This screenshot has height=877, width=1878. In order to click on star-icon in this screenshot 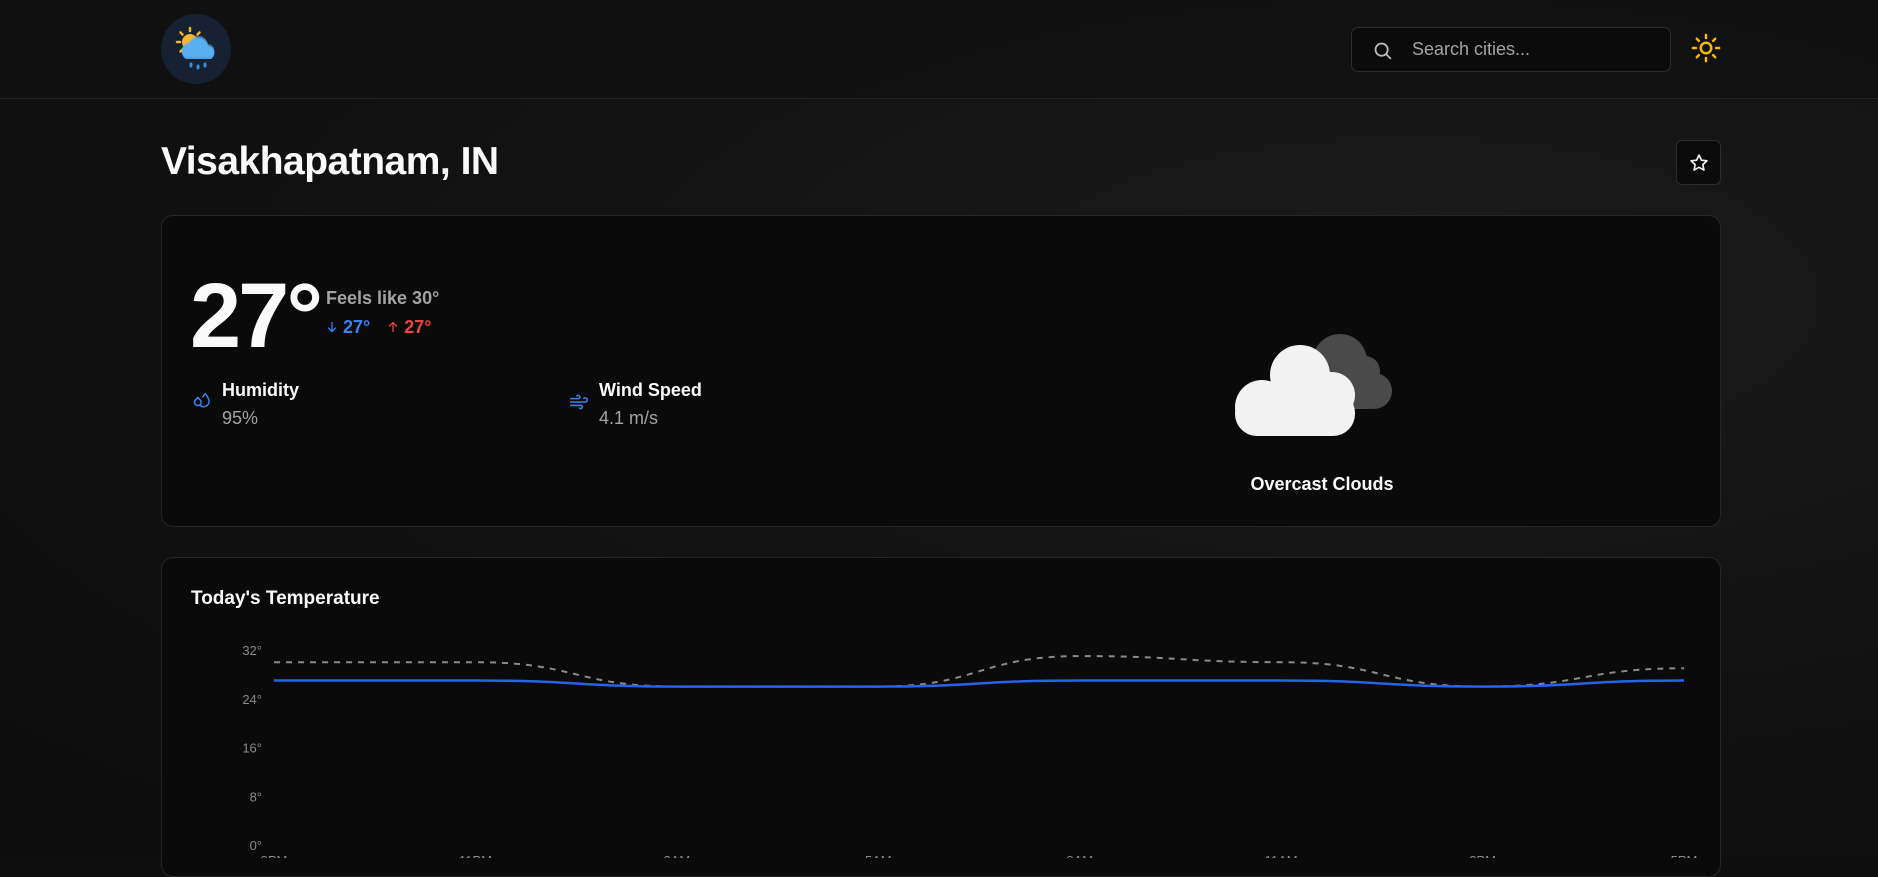, I will do `click(1698, 162)`.